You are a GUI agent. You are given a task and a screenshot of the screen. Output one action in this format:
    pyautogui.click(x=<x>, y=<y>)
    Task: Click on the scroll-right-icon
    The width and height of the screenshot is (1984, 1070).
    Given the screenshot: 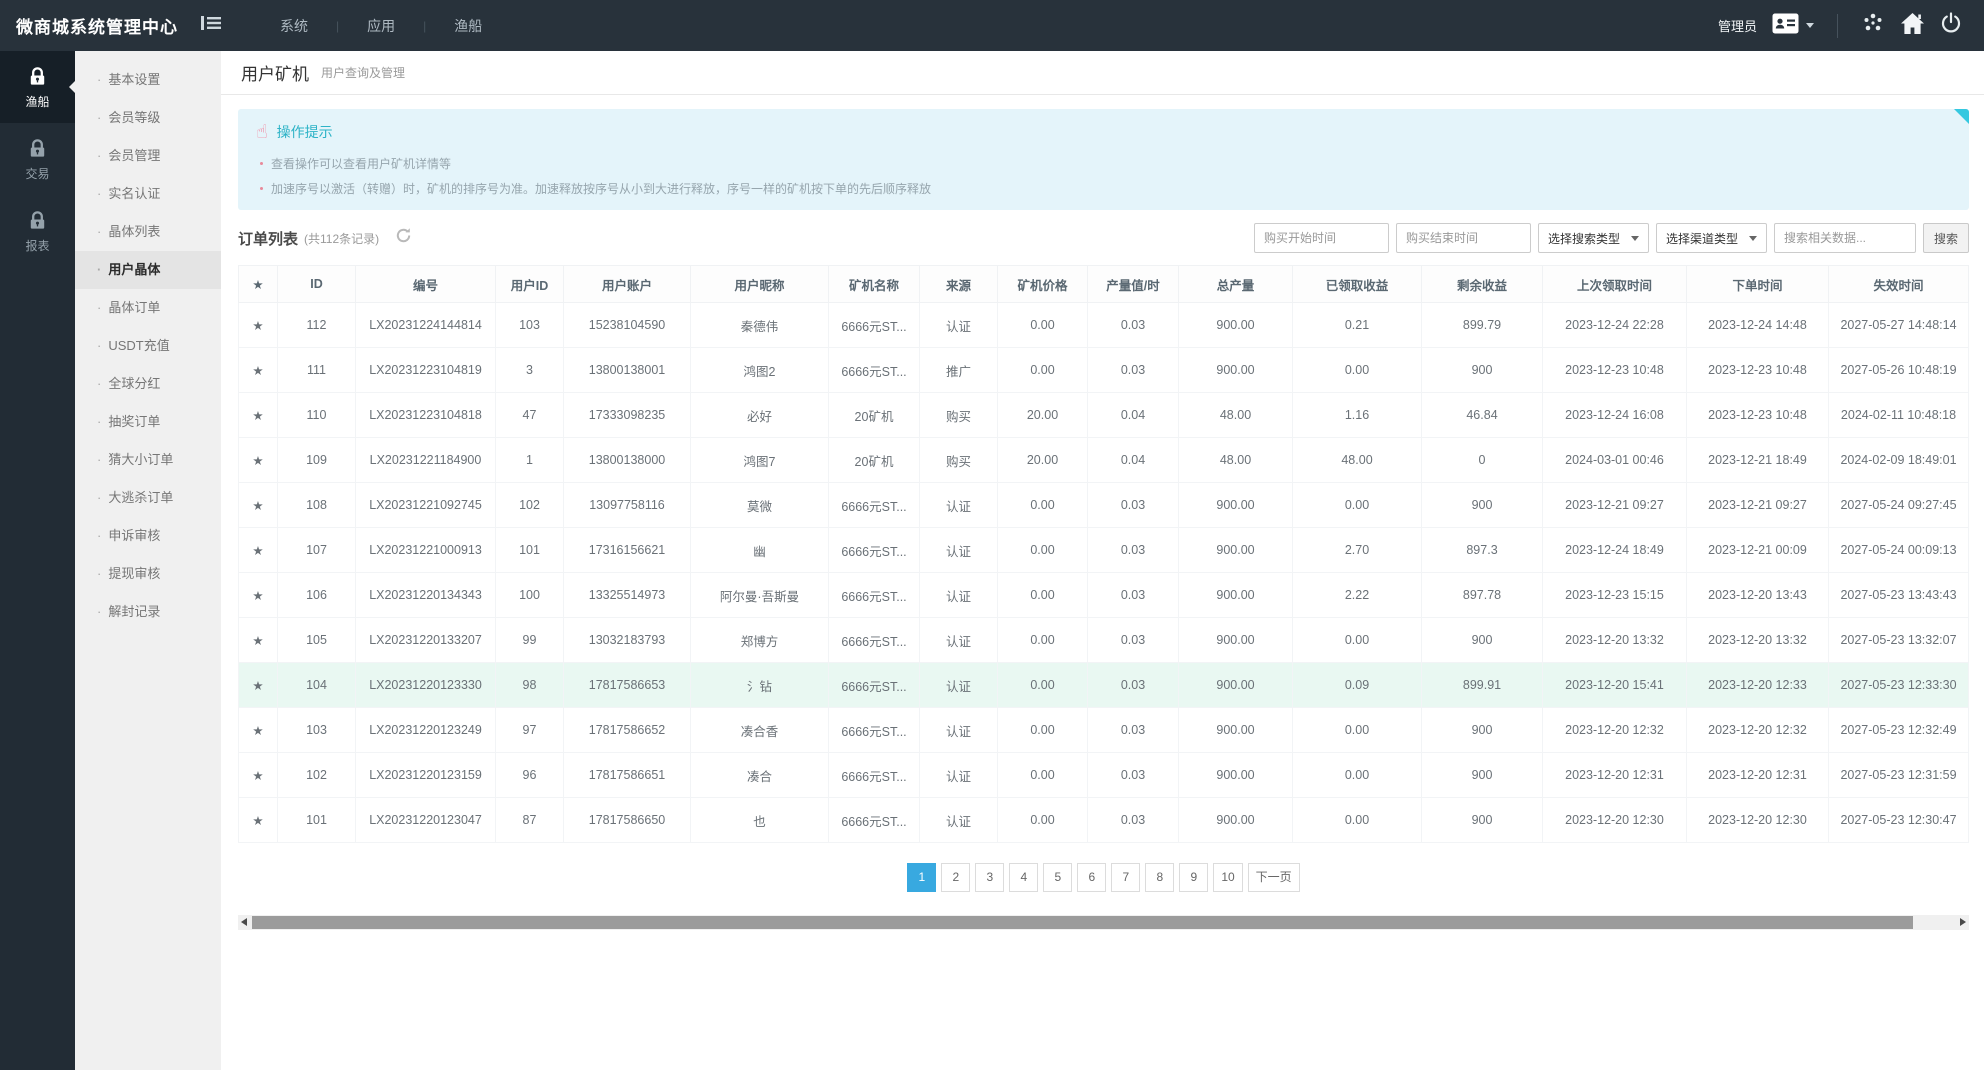 What is the action you would take?
    pyautogui.click(x=1963, y=922)
    